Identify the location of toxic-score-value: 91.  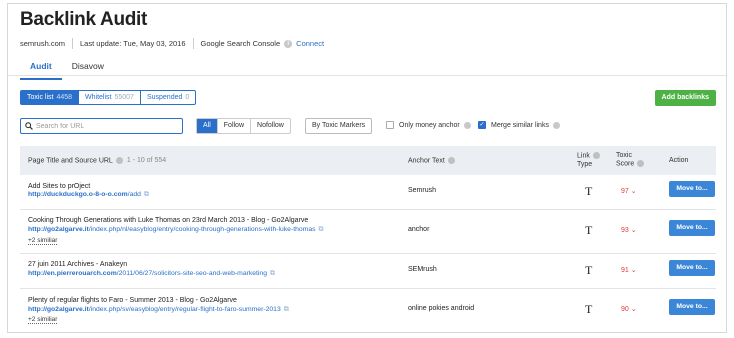
(625, 270).